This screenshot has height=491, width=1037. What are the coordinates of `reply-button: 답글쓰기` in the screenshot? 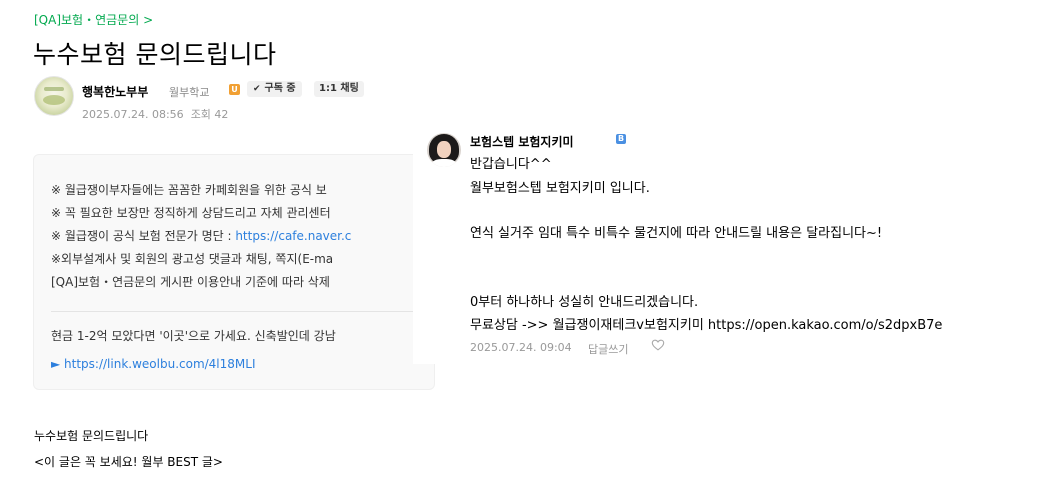 It's located at (608, 349).